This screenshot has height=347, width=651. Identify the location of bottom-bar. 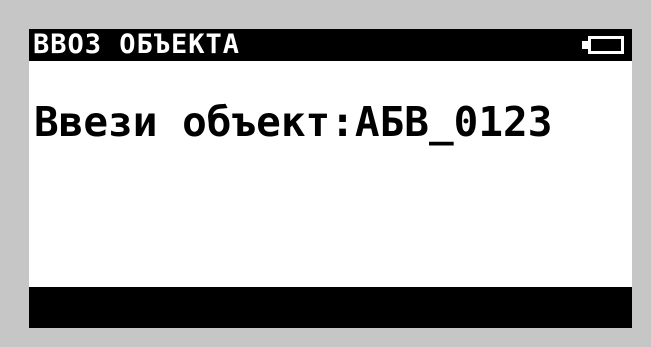
(330, 307).